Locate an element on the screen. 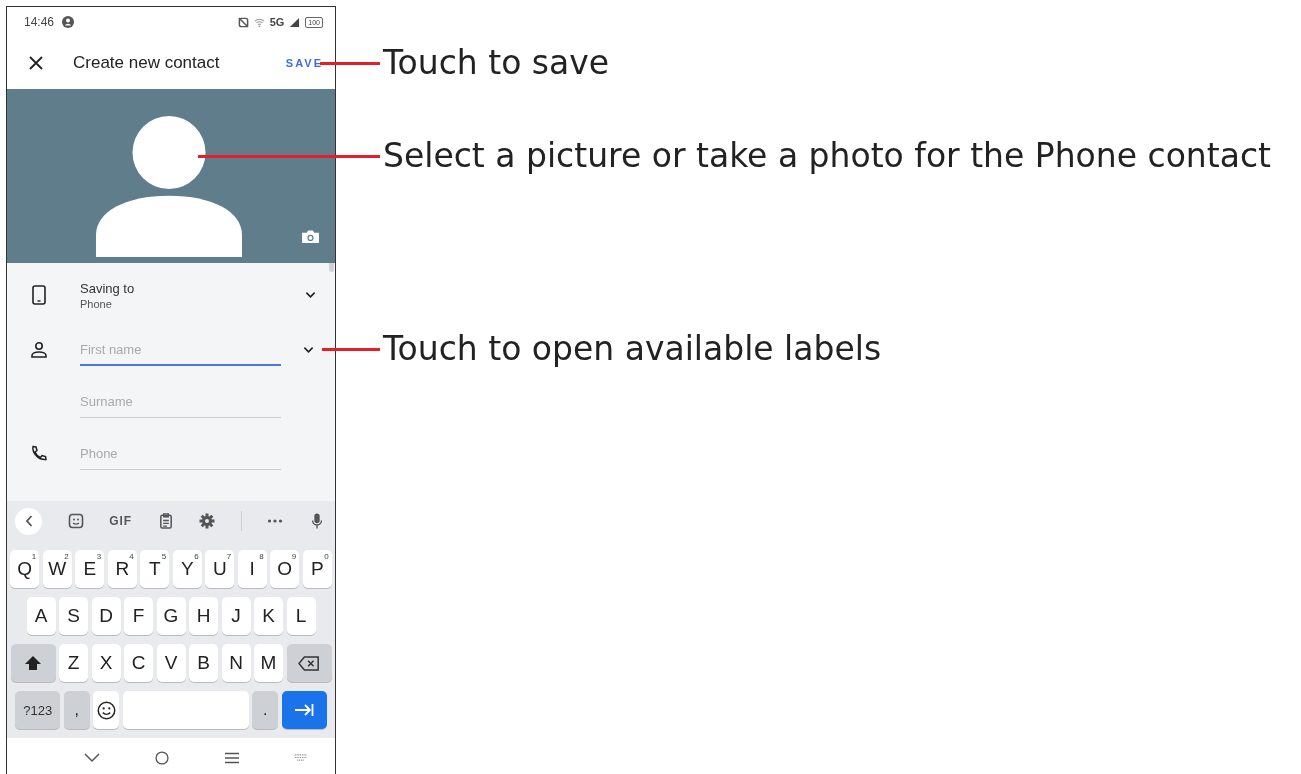 This screenshot has height=774, width=1301. letter-key: Z is located at coordinates (73, 663).